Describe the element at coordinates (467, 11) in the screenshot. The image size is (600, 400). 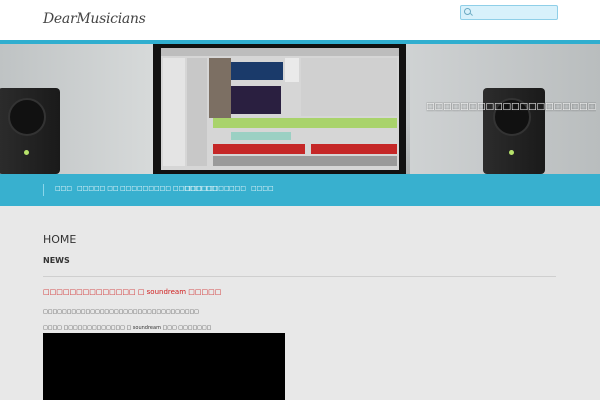
I see `search-icon` at that location.